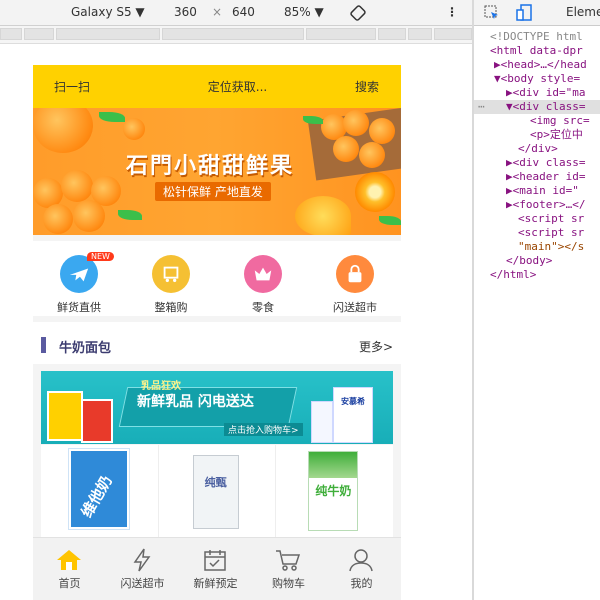 This screenshot has height=600, width=600. What do you see at coordinates (288, 560) in the screenshot?
I see `cart-icon` at bounding box center [288, 560].